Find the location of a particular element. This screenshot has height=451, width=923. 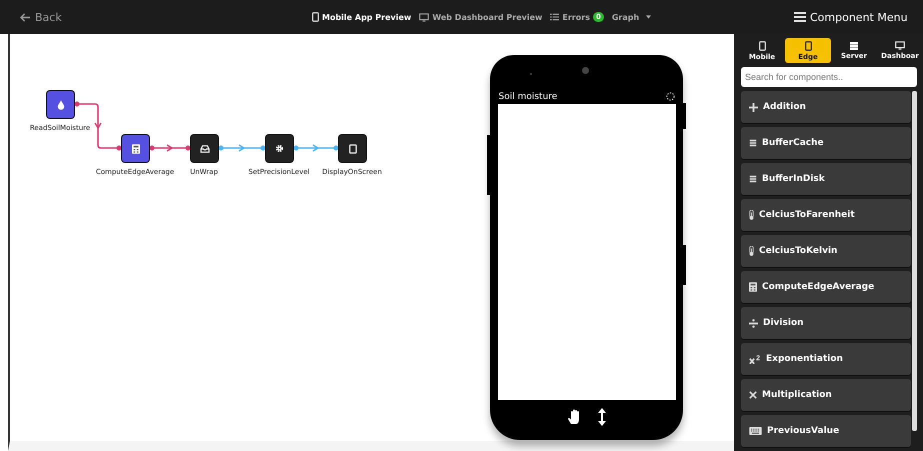

keyboard-icon is located at coordinates (755, 431).